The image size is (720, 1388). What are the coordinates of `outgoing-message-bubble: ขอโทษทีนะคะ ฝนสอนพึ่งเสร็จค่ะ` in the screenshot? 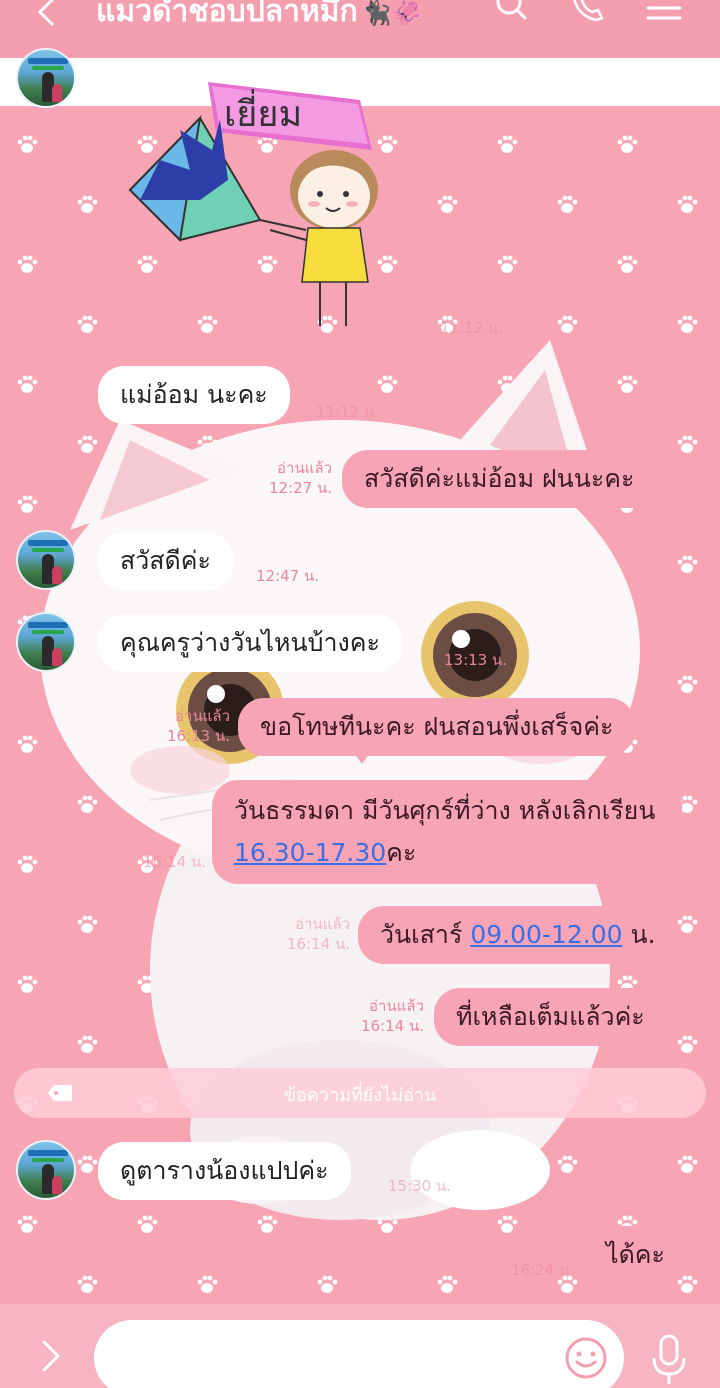 It's located at (437, 727).